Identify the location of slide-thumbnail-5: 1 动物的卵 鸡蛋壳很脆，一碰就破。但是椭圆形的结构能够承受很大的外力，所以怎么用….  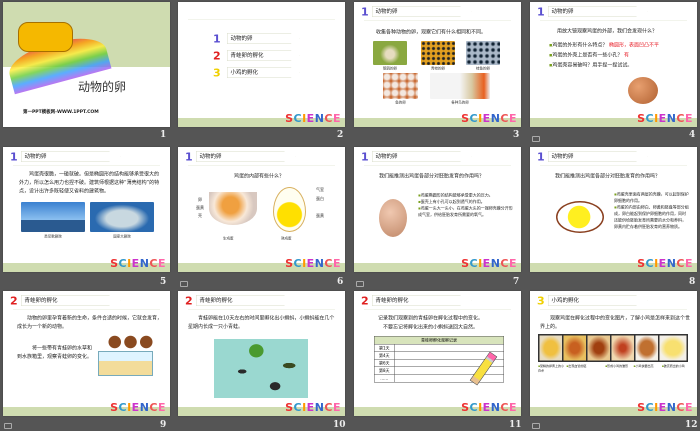
(86, 209).